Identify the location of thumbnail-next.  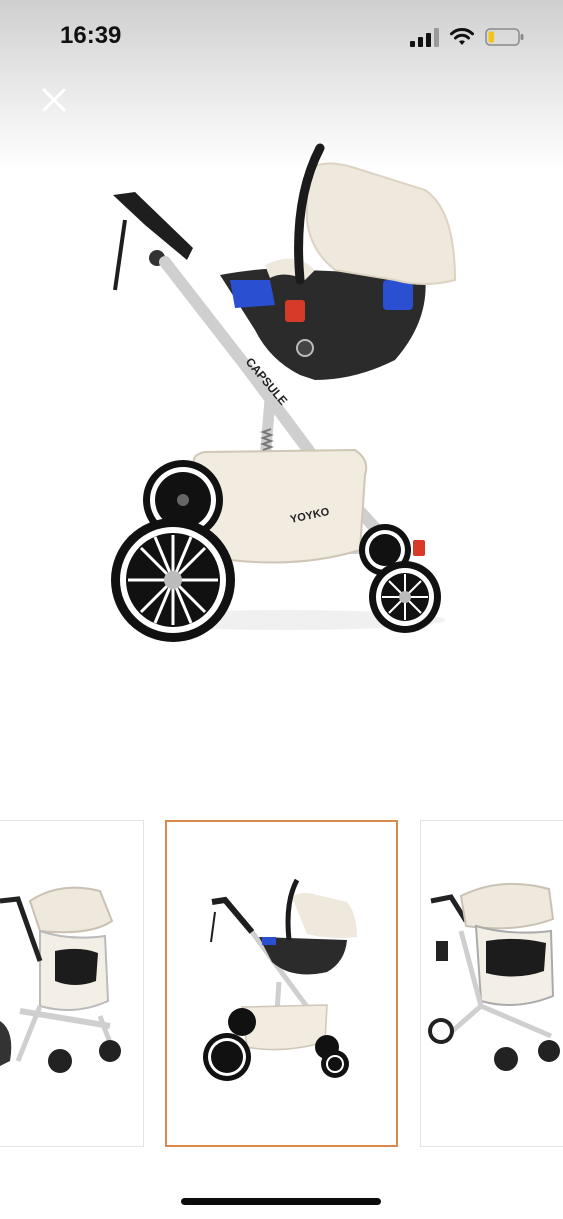
(491, 983).